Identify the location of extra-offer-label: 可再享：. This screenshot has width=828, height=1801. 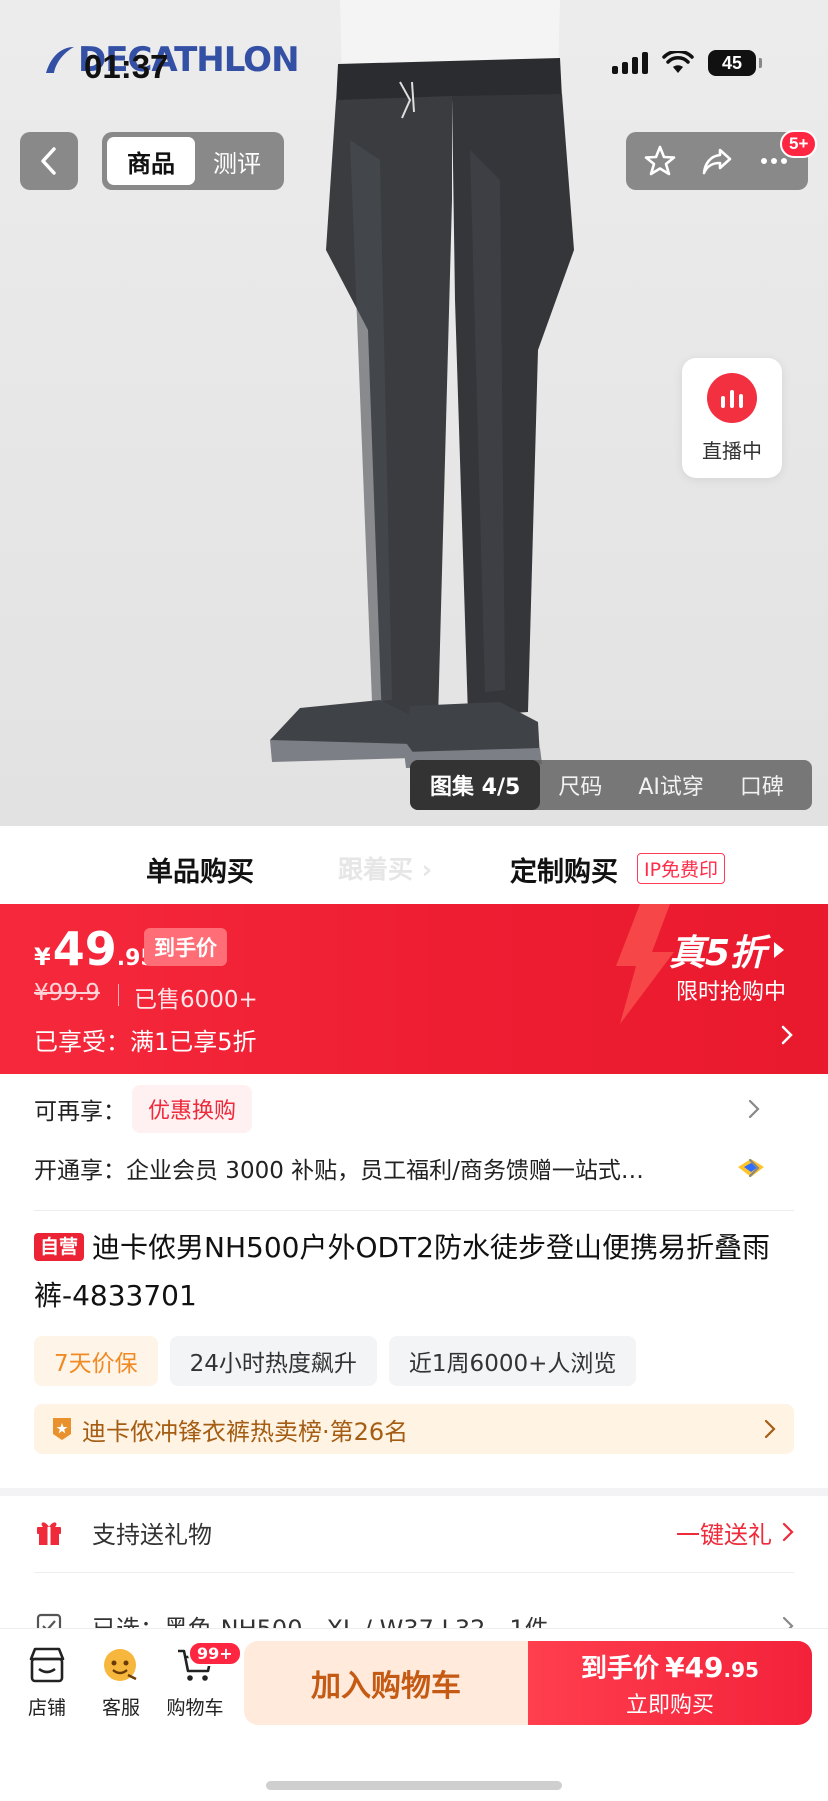
(80, 1112).